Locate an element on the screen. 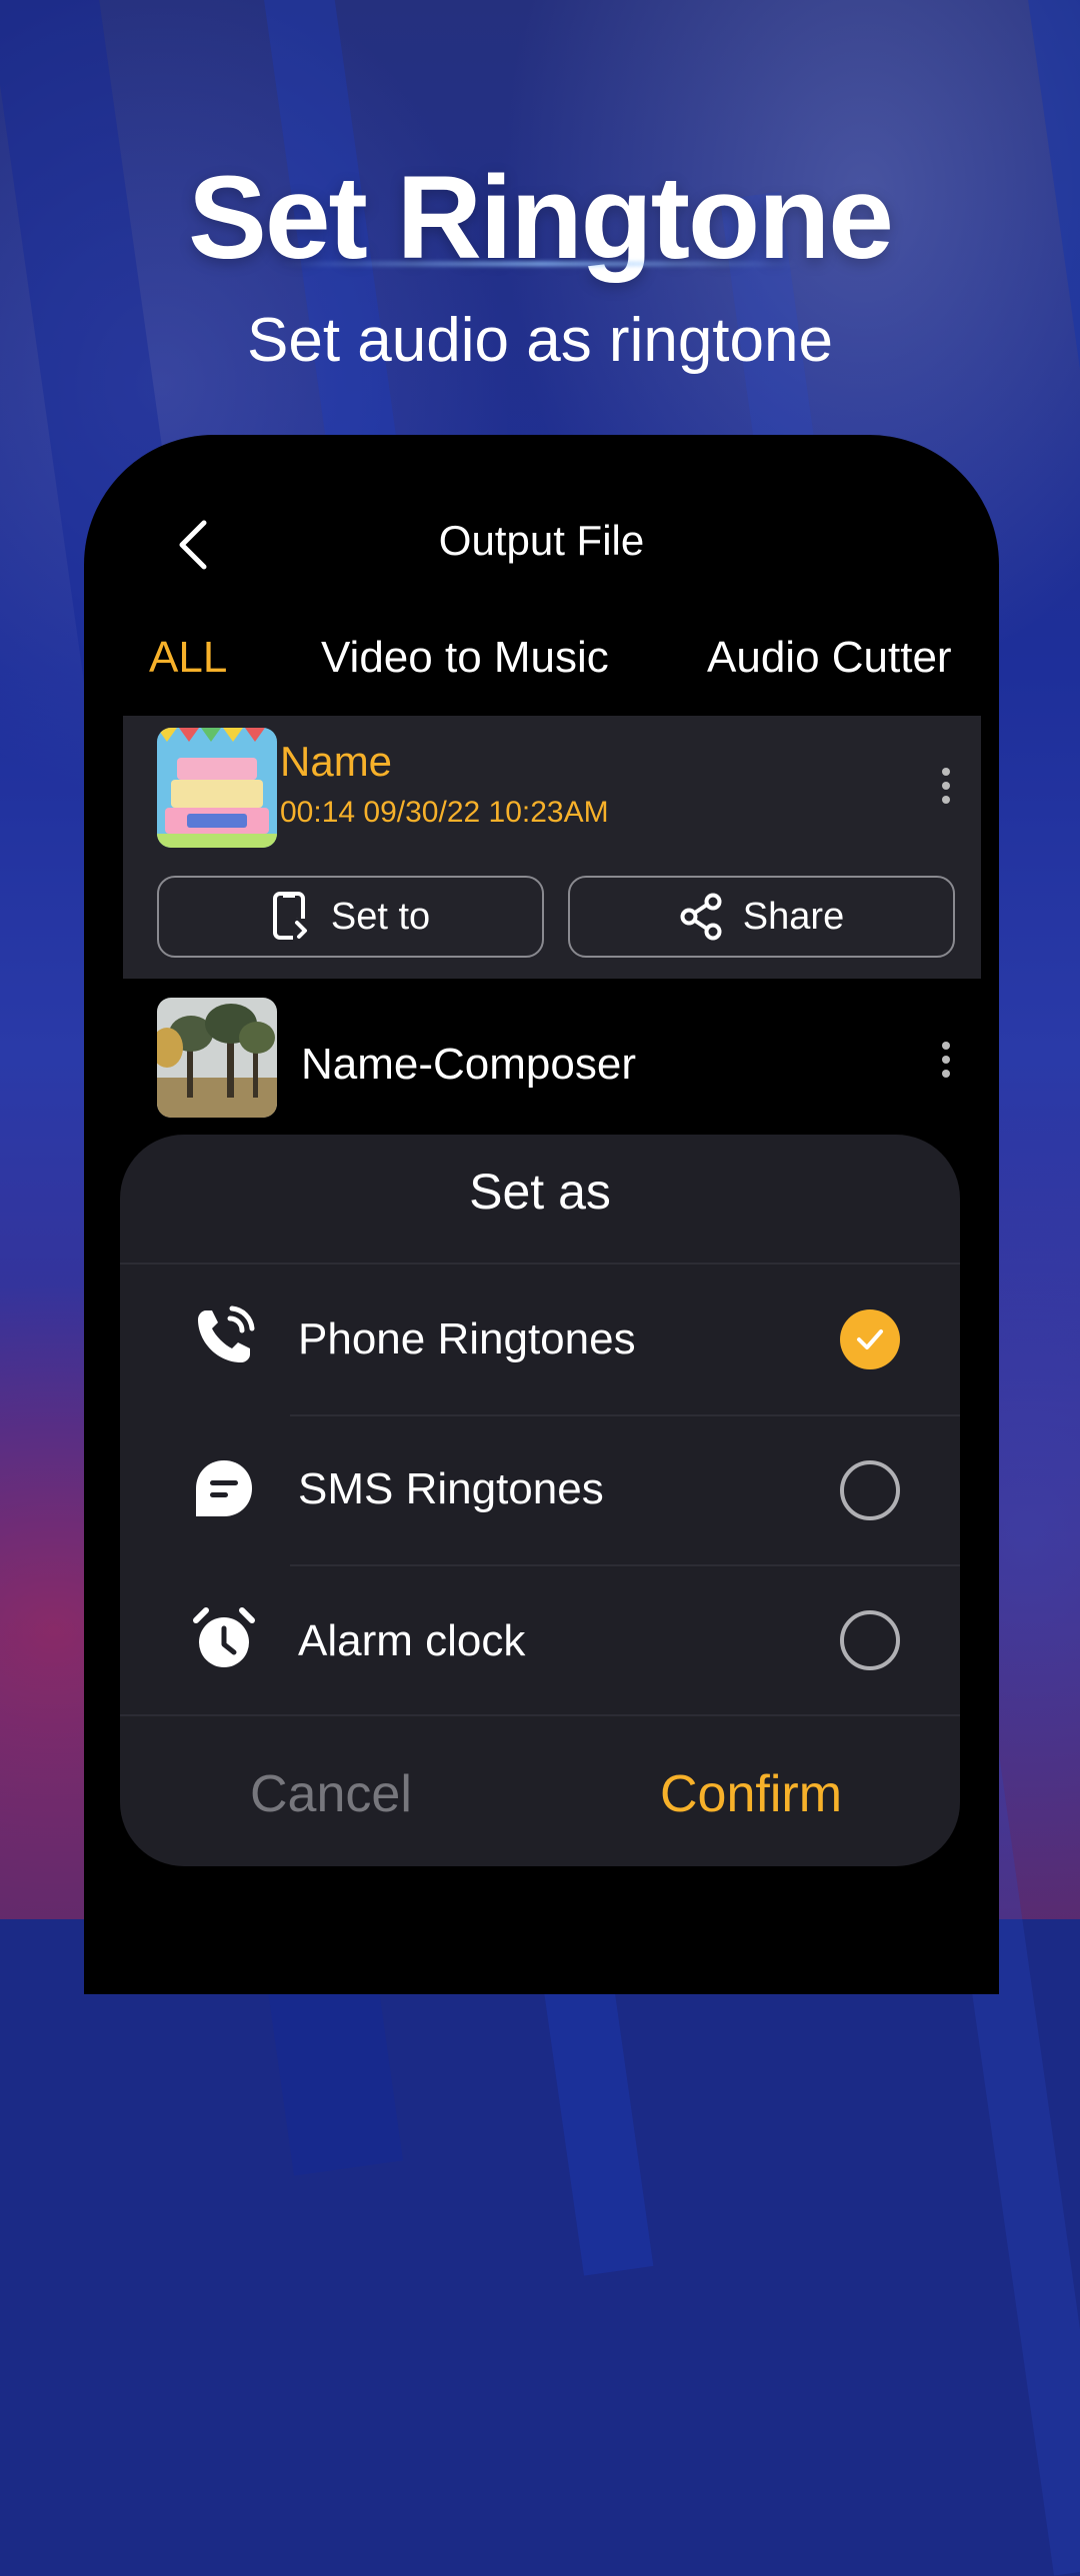 This screenshot has width=1080, height=2576. hero-title-glow is located at coordinates (540, 264).